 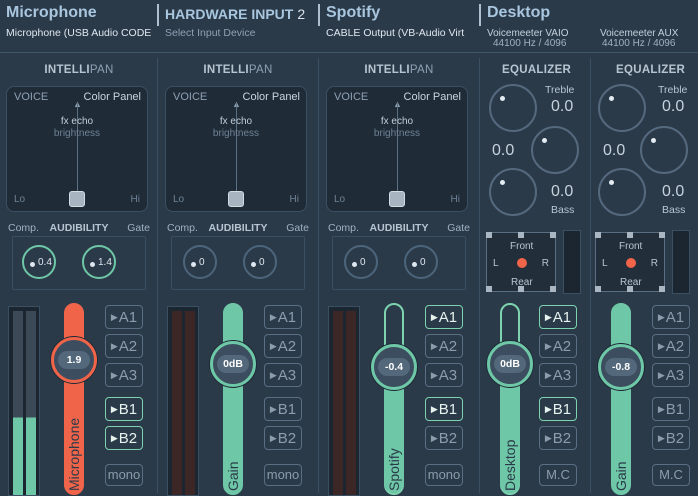 What do you see at coordinates (39, 262) in the screenshot?
I see `comp-knob: 0.4` at bounding box center [39, 262].